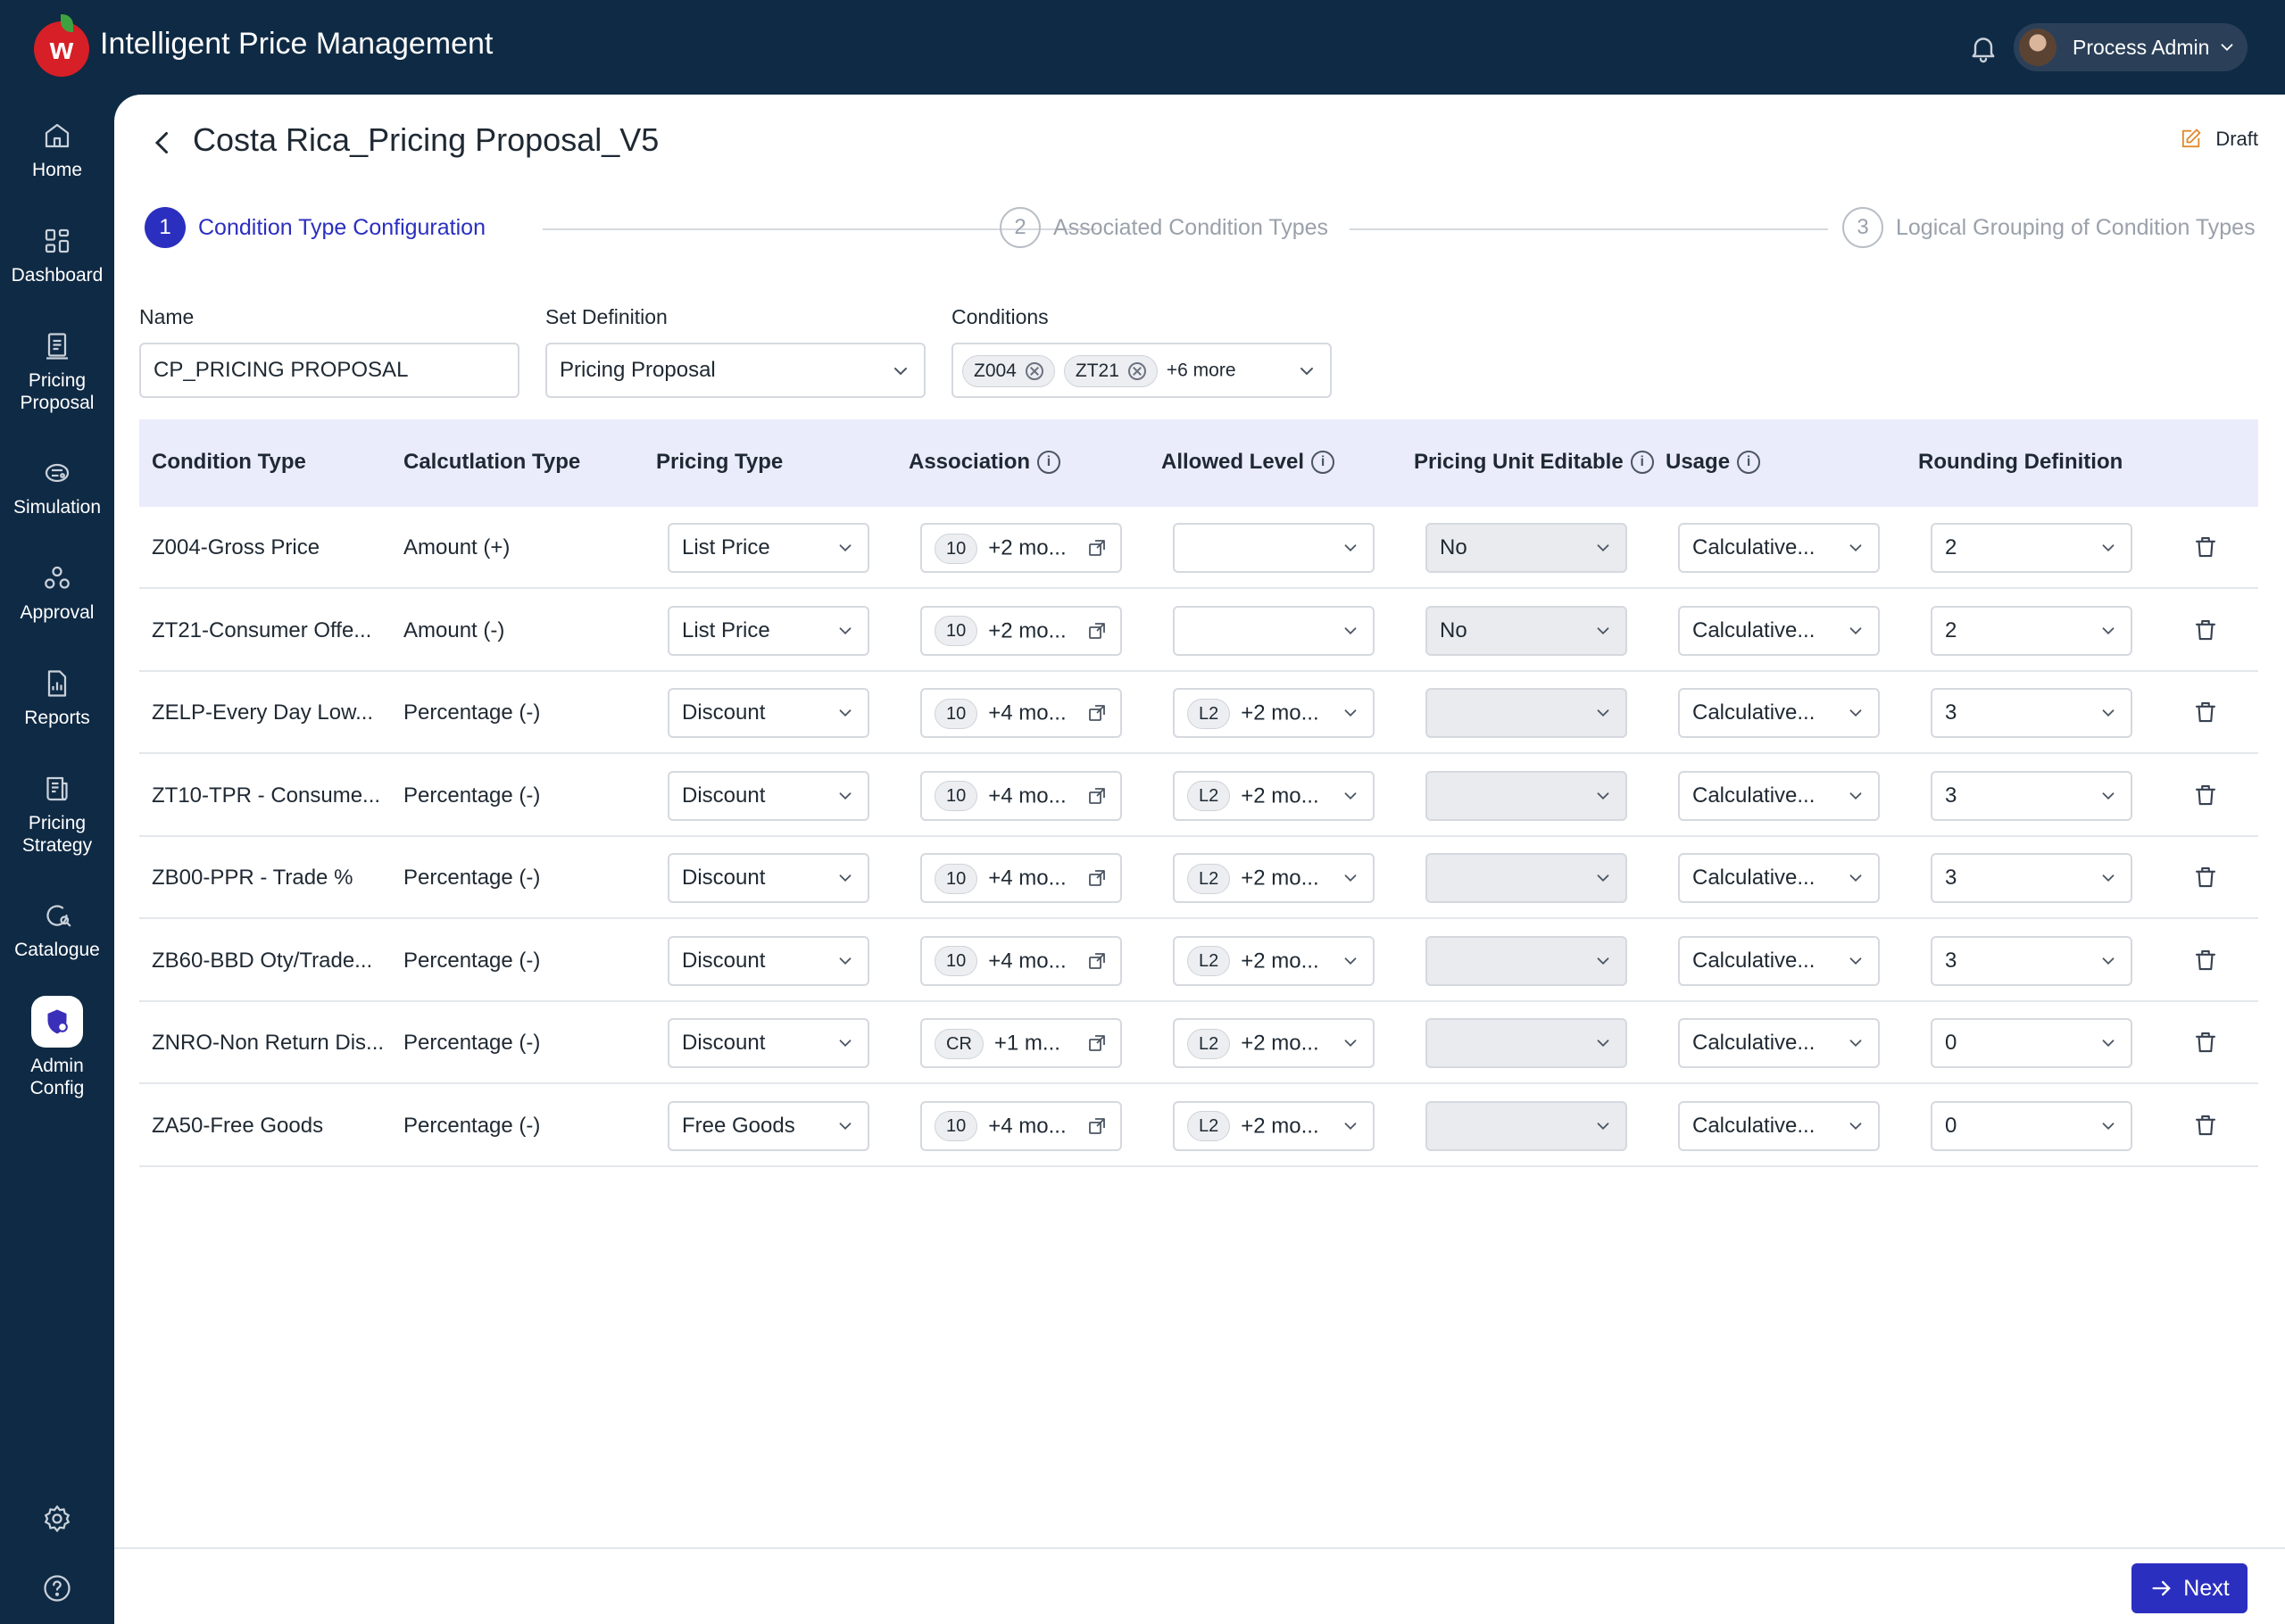 The width and height of the screenshot is (2285, 1624). Describe the element at coordinates (1201, 370) in the screenshot. I see `conditions-more: +6 more` at that location.